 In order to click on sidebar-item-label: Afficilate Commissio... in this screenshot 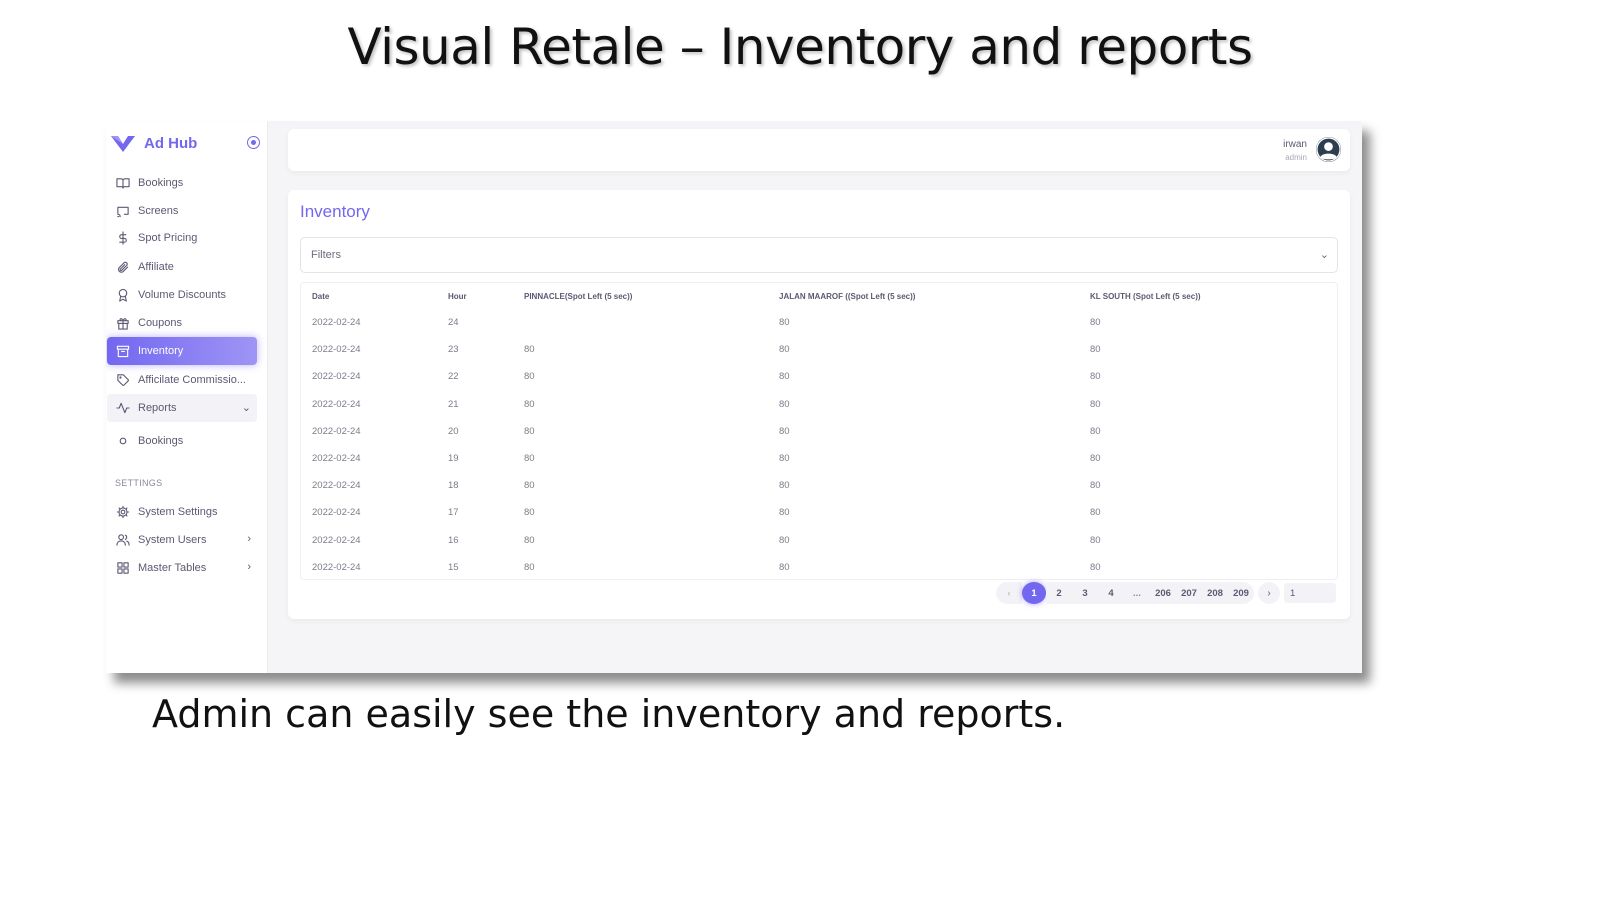, I will do `click(192, 380)`.